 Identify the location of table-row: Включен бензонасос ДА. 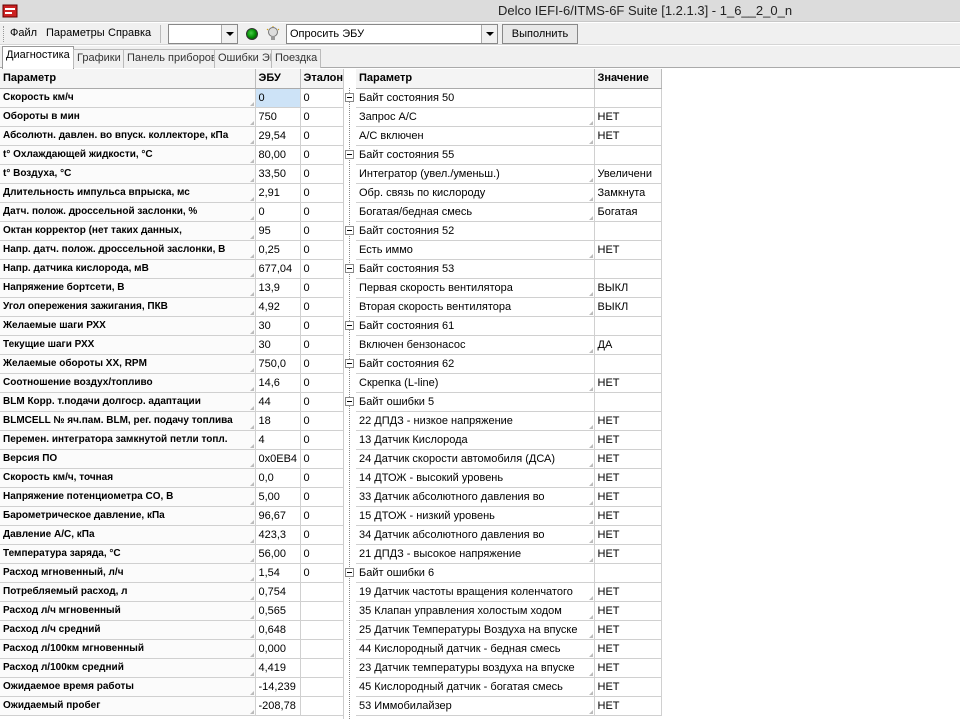
(509, 345).